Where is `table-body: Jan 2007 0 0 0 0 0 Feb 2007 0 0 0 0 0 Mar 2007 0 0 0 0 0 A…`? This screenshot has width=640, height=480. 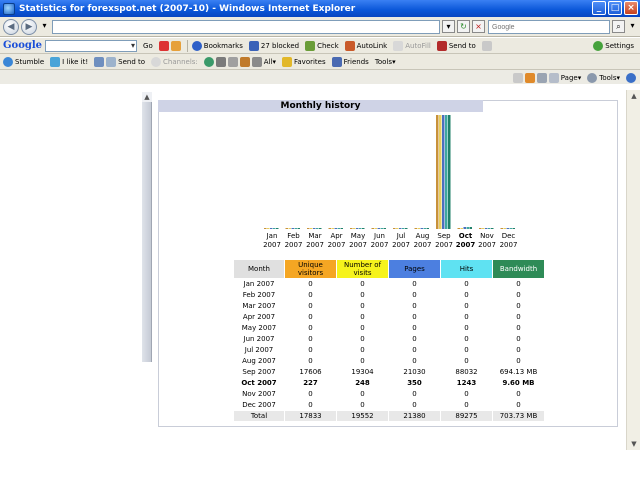
table-body: Jan 2007 0 0 0 0 0 Feb 2007 0 0 0 0 0 Mar 2007 0 0 0 0 0 A… is located at coordinates (389, 350).